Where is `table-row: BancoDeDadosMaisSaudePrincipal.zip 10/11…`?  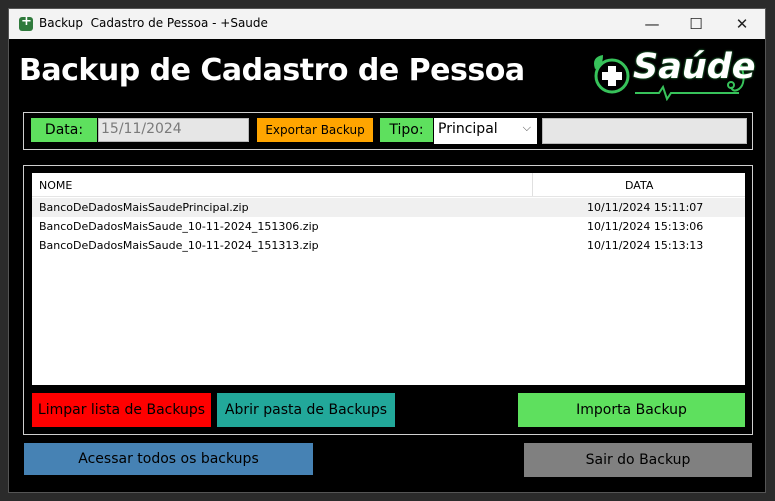 table-row: BancoDeDadosMaisSaudePrincipal.zip 10/11… is located at coordinates (388, 207).